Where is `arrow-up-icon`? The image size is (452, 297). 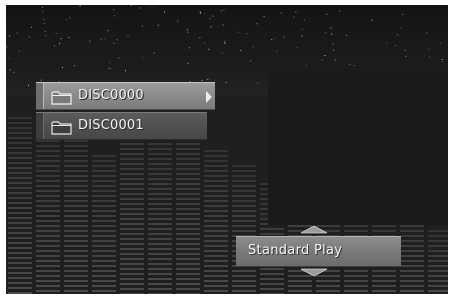 arrow-up-icon is located at coordinates (314, 229).